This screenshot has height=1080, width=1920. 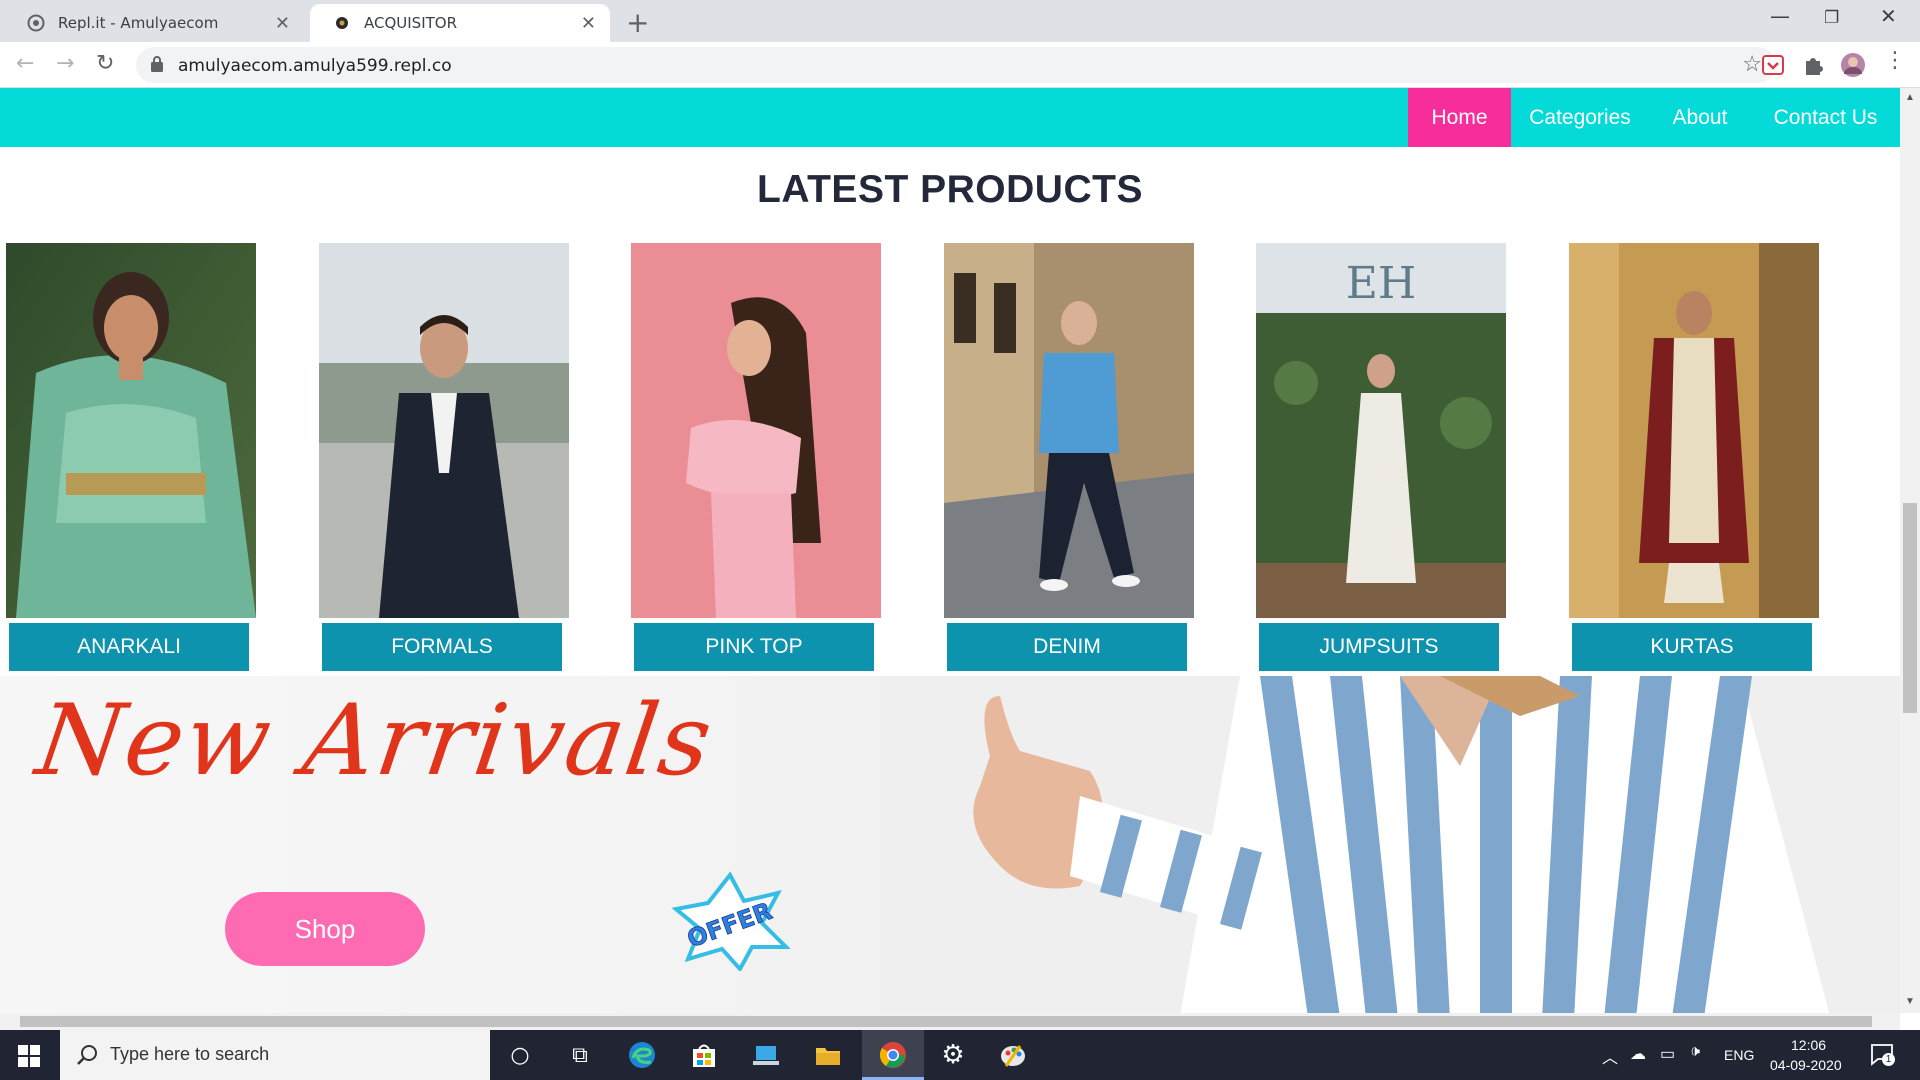 I want to click on battery-icon: ▭, so click(x=1667, y=1054).